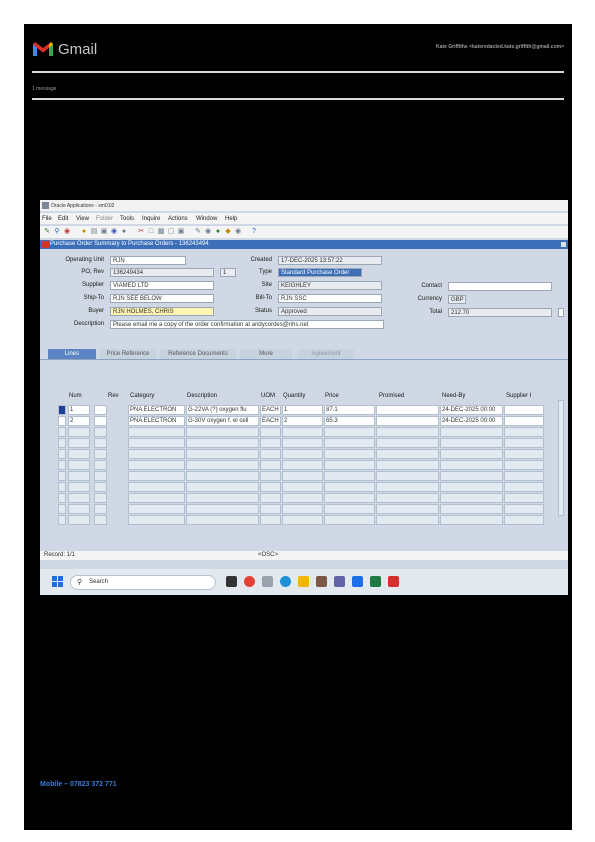 This screenshot has width=595, height=842. What do you see at coordinates (228, 232) in the screenshot?
I see `translations-icon: ◆` at bounding box center [228, 232].